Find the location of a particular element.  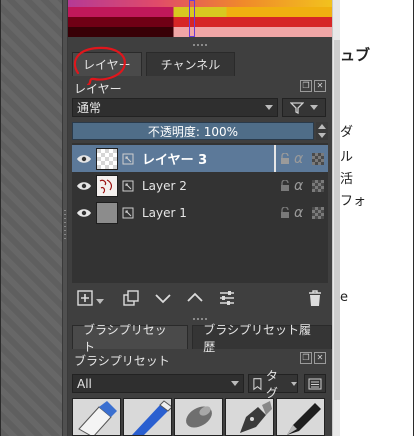

docker-grip is located at coordinates (200, 45).